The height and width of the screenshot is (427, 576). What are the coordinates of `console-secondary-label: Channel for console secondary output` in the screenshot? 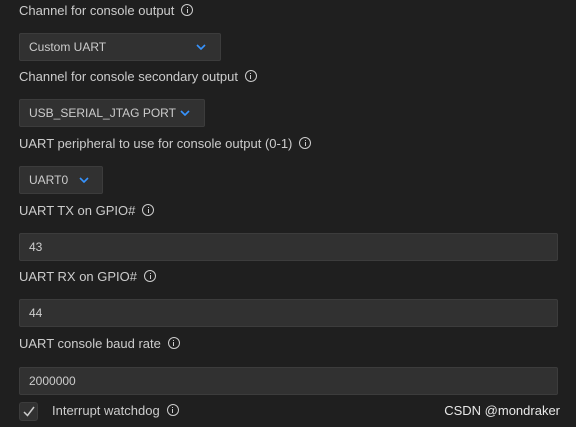 It's located at (138, 76).